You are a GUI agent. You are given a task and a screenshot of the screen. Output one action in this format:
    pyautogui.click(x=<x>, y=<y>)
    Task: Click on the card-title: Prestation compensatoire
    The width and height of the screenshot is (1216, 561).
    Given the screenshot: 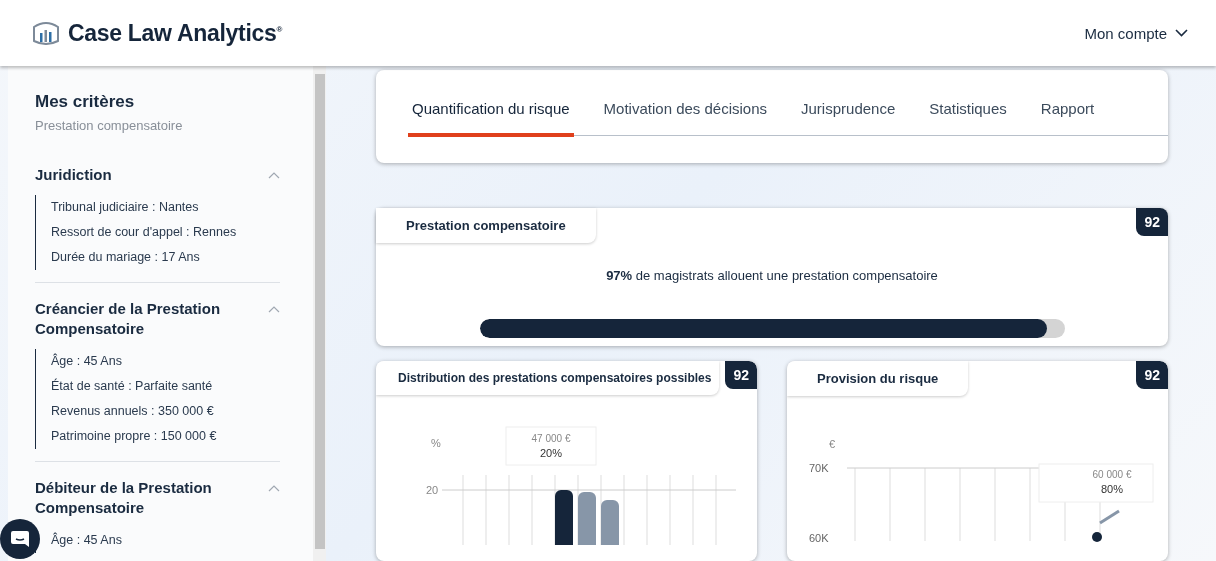 What is the action you would take?
    pyautogui.click(x=486, y=225)
    